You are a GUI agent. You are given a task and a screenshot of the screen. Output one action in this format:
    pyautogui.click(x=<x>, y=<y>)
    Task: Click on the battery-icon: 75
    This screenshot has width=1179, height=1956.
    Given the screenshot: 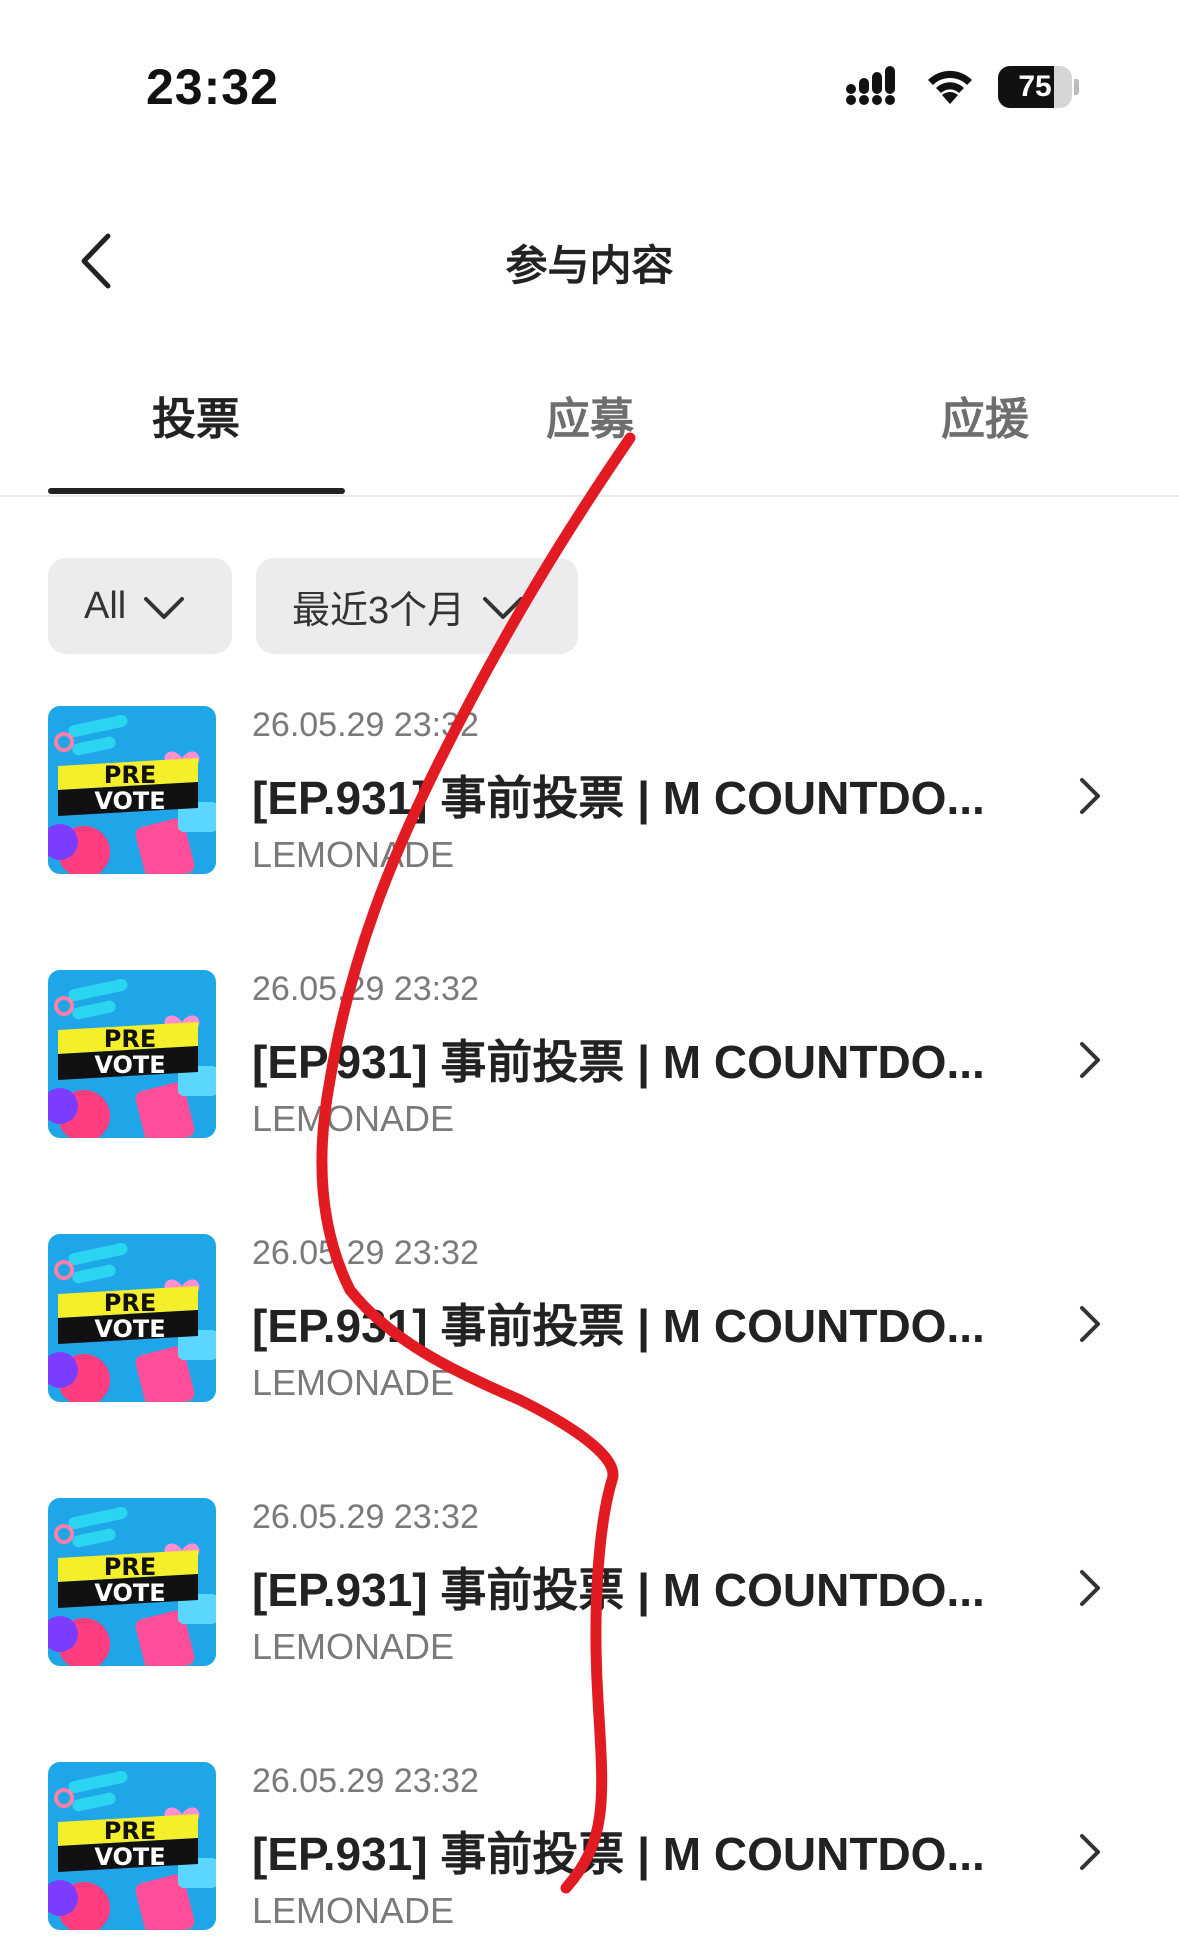 What is the action you would take?
    pyautogui.click(x=1039, y=87)
    